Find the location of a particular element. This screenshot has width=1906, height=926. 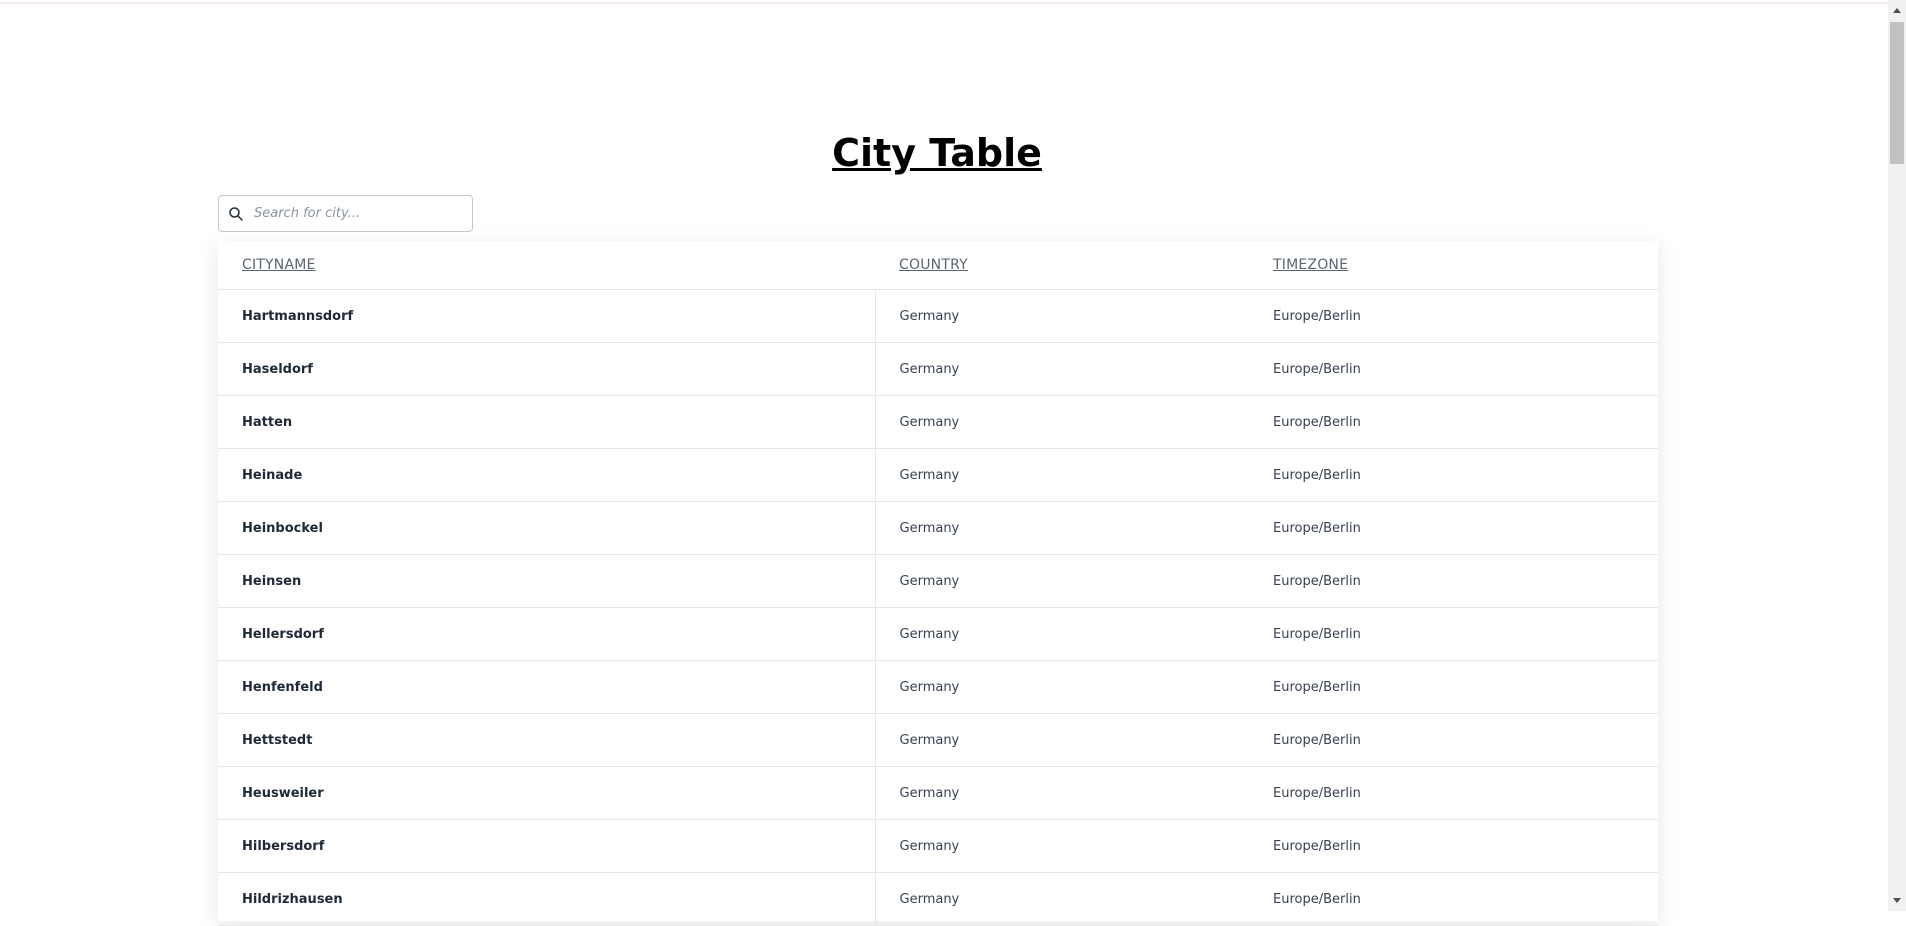

cell-cityname: Hilbersdorf is located at coordinates (547, 846).